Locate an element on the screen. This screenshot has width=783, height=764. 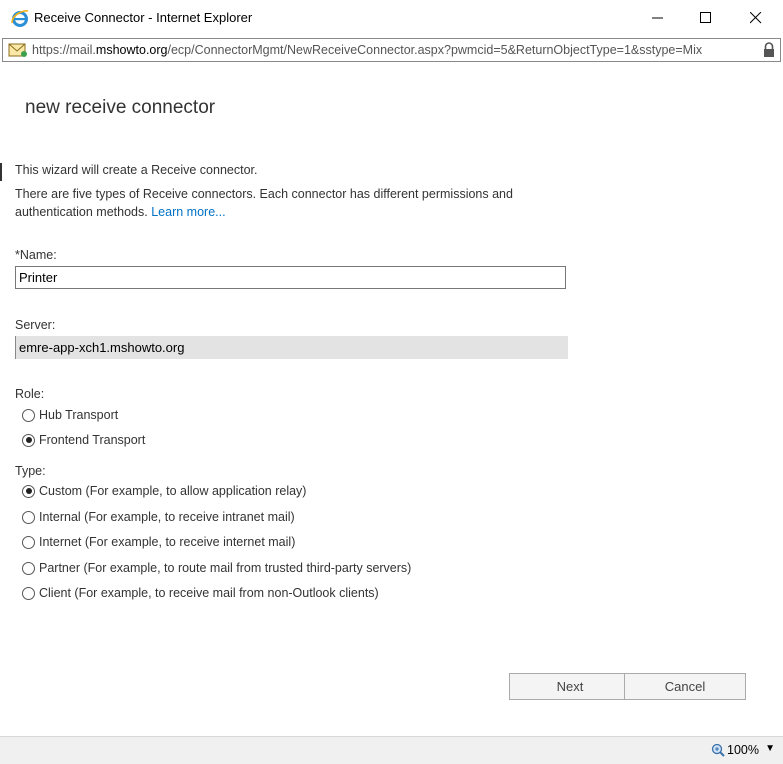
dropdown-caret-icon: ▼ is located at coordinates (770, 748).